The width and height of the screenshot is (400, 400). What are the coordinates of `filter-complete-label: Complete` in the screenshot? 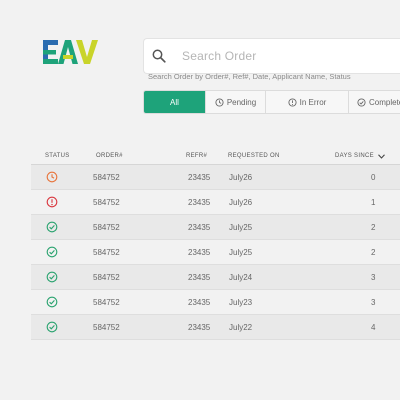 It's located at (384, 102).